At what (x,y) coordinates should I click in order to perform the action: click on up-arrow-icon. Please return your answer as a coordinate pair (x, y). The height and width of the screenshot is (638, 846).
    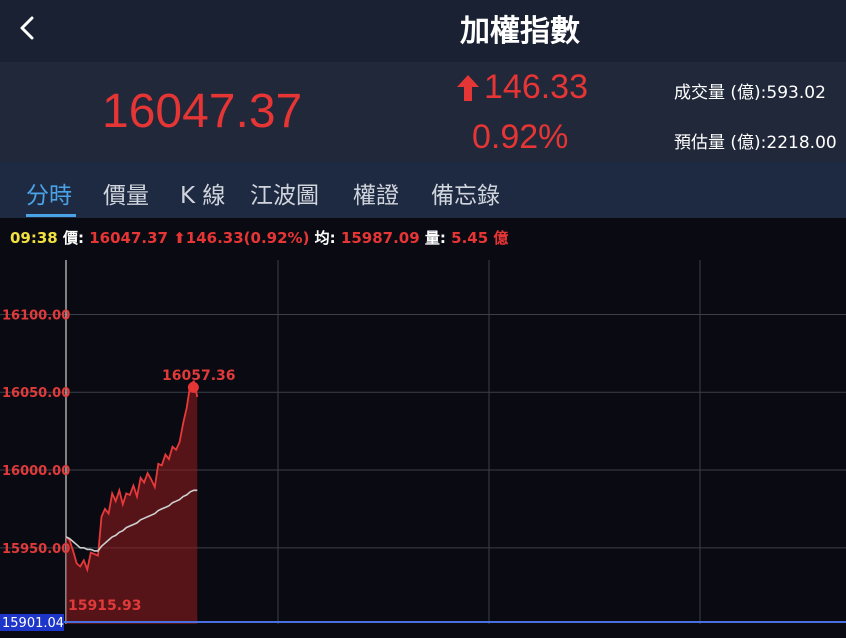
    Looking at the image, I should click on (468, 87).